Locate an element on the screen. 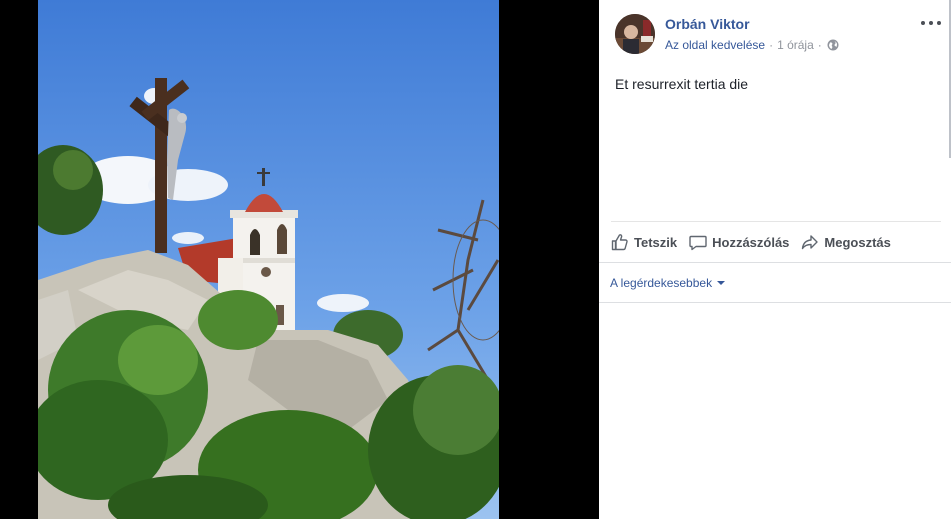 This screenshot has height=519, width=951. comment-icon is located at coordinates (698, 243).